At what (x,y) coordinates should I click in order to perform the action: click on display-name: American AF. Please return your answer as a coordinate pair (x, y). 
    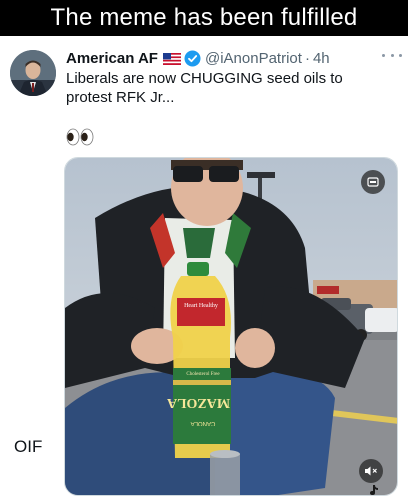
    Looking at the image, I should click on (112, 58).